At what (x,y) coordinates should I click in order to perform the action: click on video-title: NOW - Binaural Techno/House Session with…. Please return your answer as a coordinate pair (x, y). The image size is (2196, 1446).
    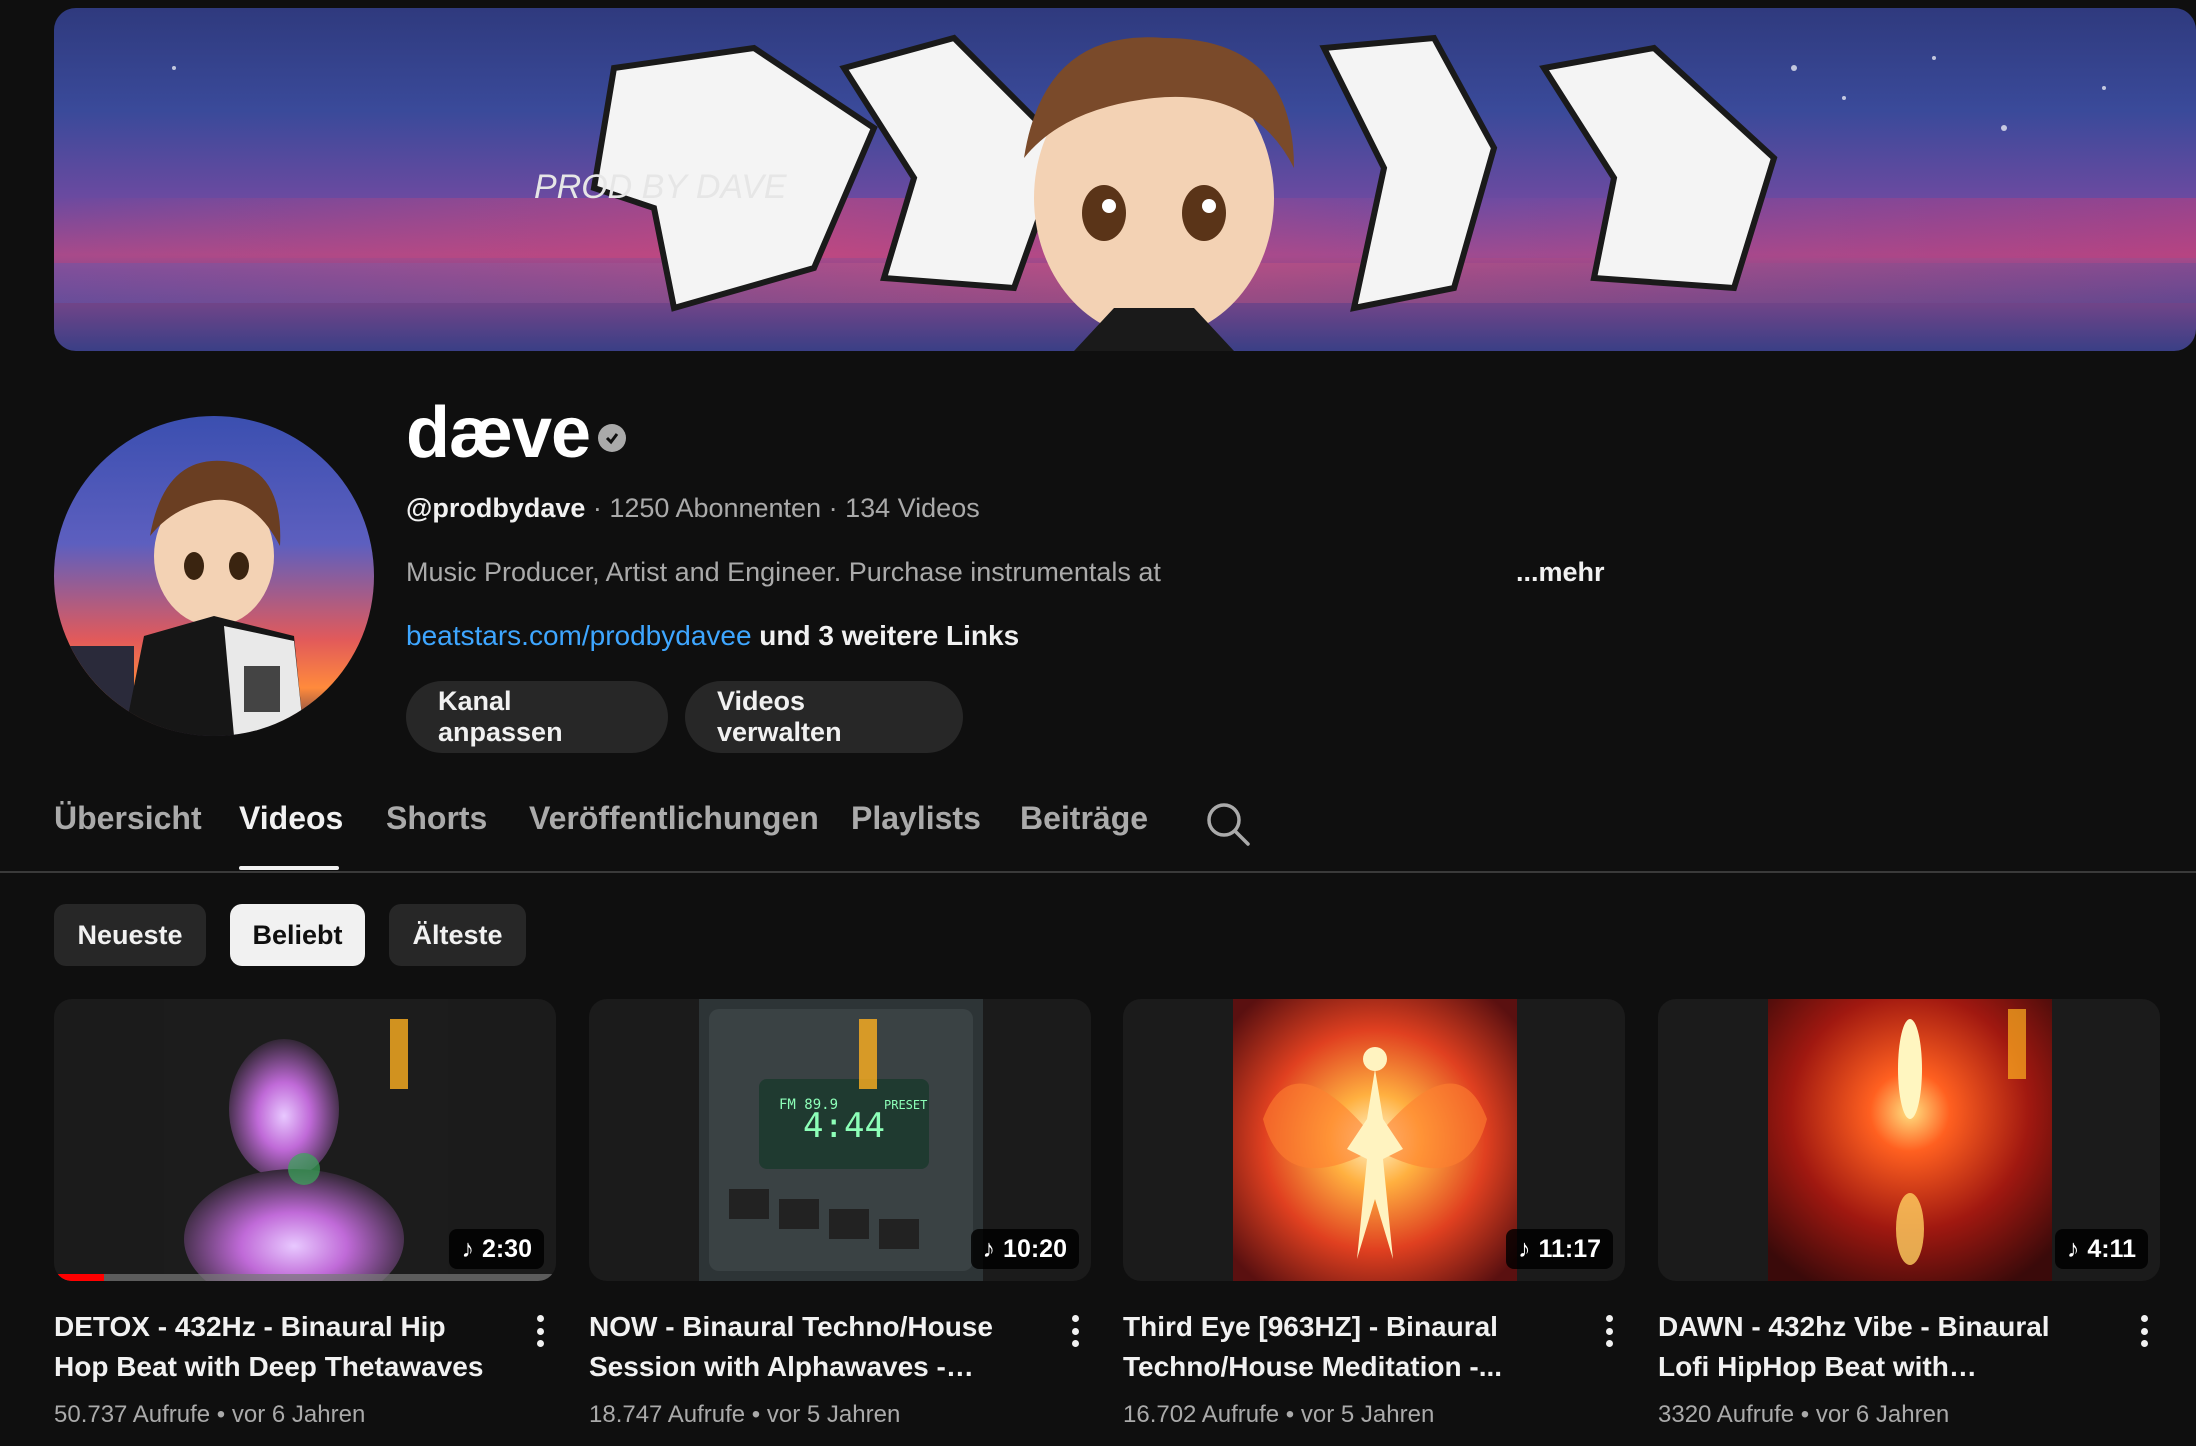
    Looking at the image, I should click on (809, 1347).